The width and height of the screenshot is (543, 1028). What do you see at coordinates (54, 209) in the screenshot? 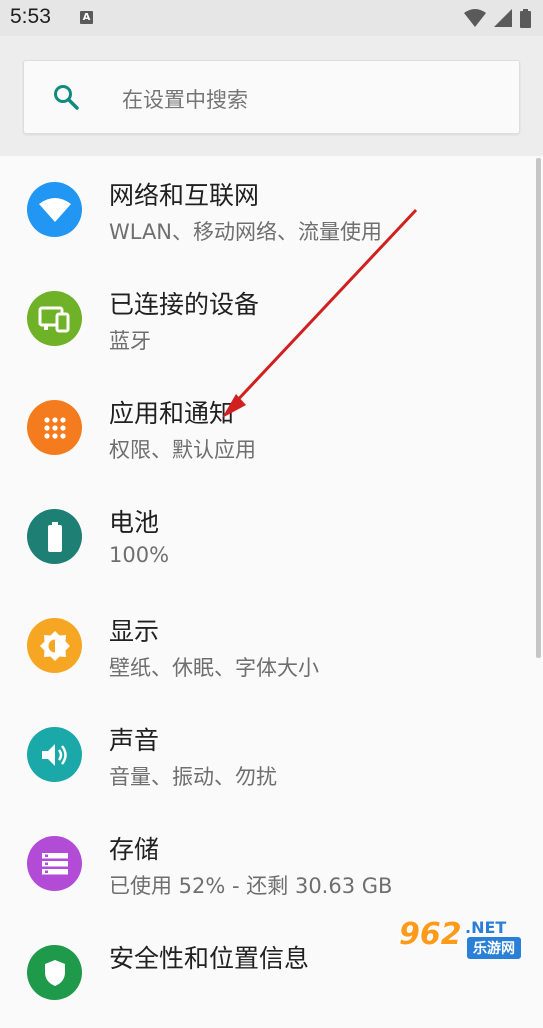
I see `wifi-icon` at bounding box center [54, 209].